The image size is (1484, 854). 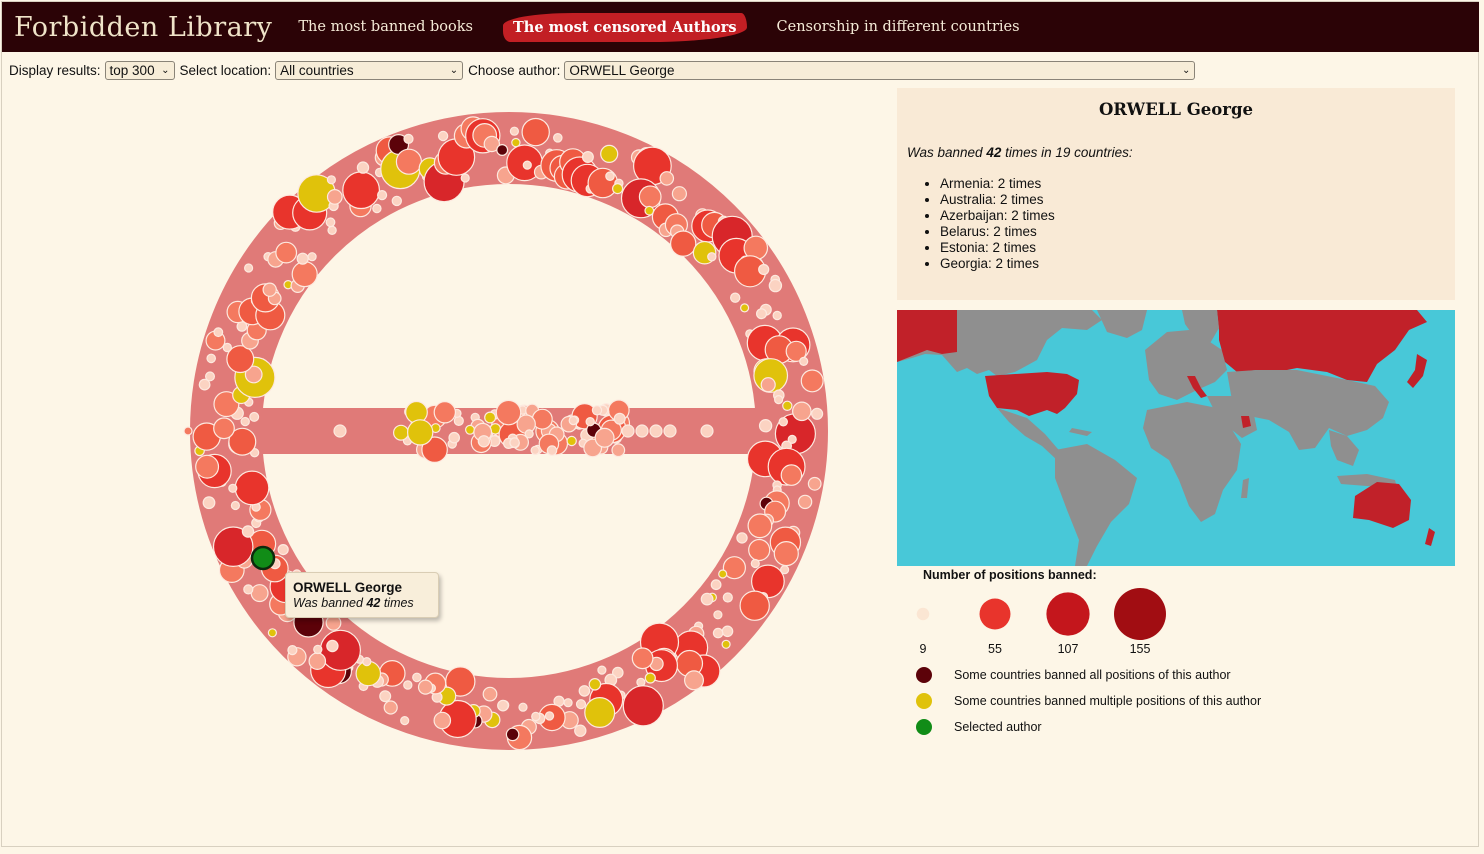 What do you see at coordinates (1176, 438) in the screenshot?
I see `world-map` at bounding box center [1176, 438].